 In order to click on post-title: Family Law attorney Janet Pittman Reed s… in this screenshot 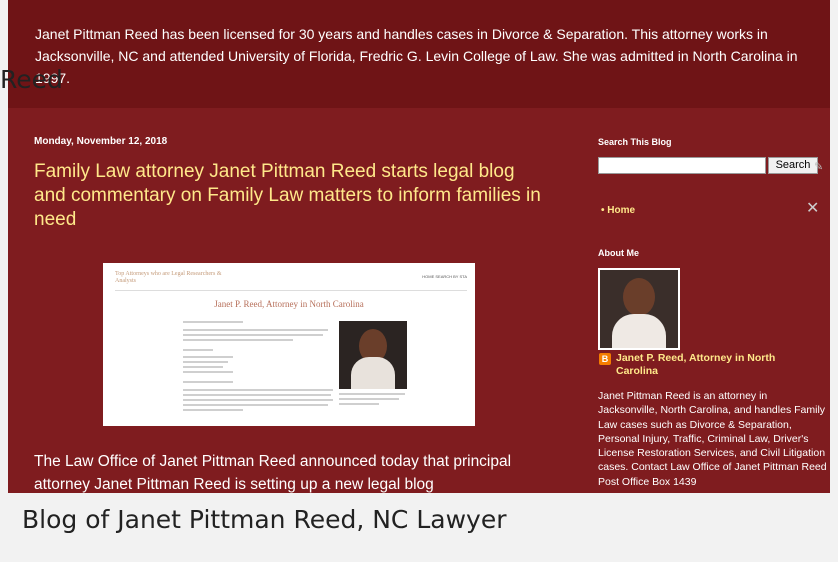, I will do `click(289, 196)`.